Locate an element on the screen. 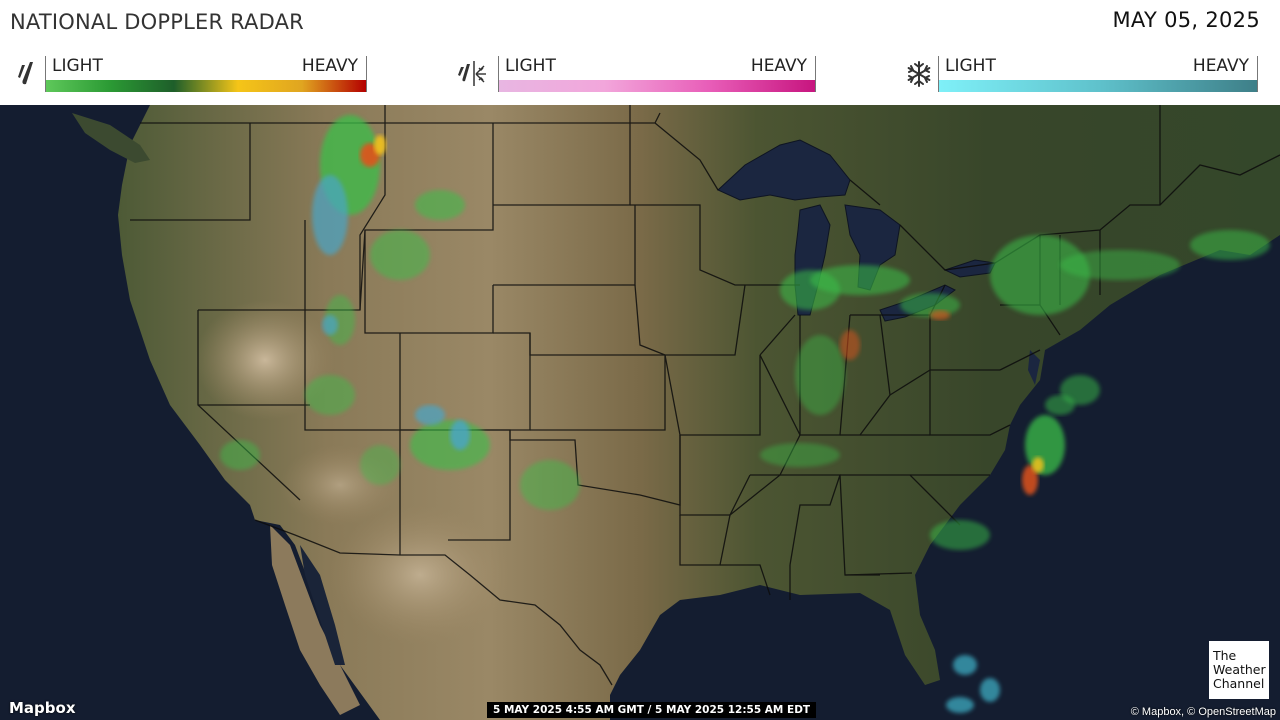 The height and width of the screenshot is (720, 1280). the-weather-channel-logo: The Weather Channel is located at coordinates (1239, 670).